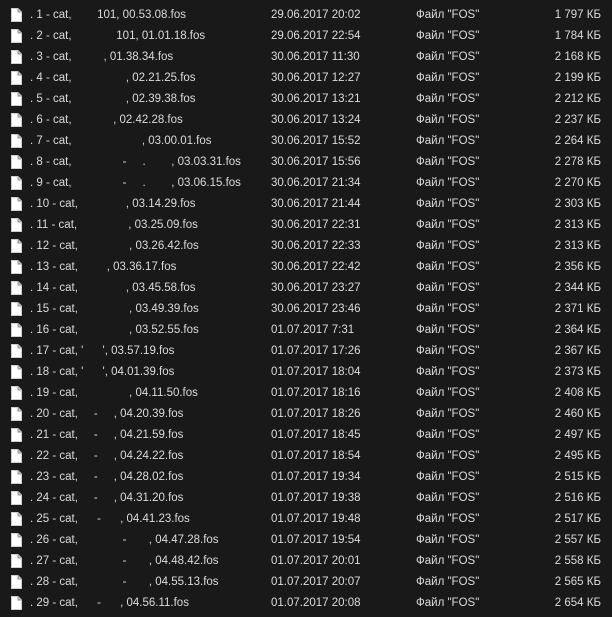  I want to click on file-name: . 21 - cat, - , 04.21.59.fos, so click(107, 435).